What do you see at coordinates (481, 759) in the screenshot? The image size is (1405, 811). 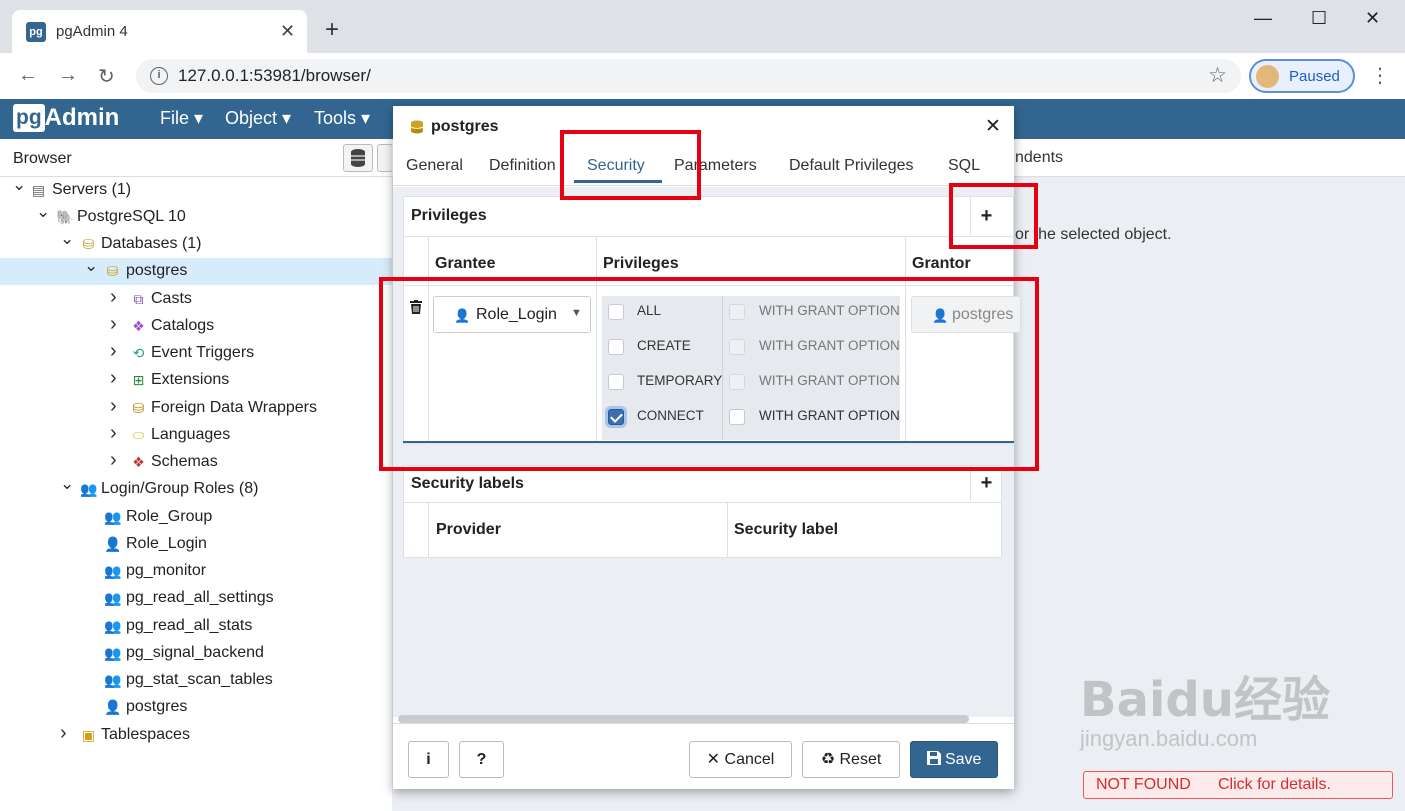 I see `help-button: ?` at bounding box center [481, 759].